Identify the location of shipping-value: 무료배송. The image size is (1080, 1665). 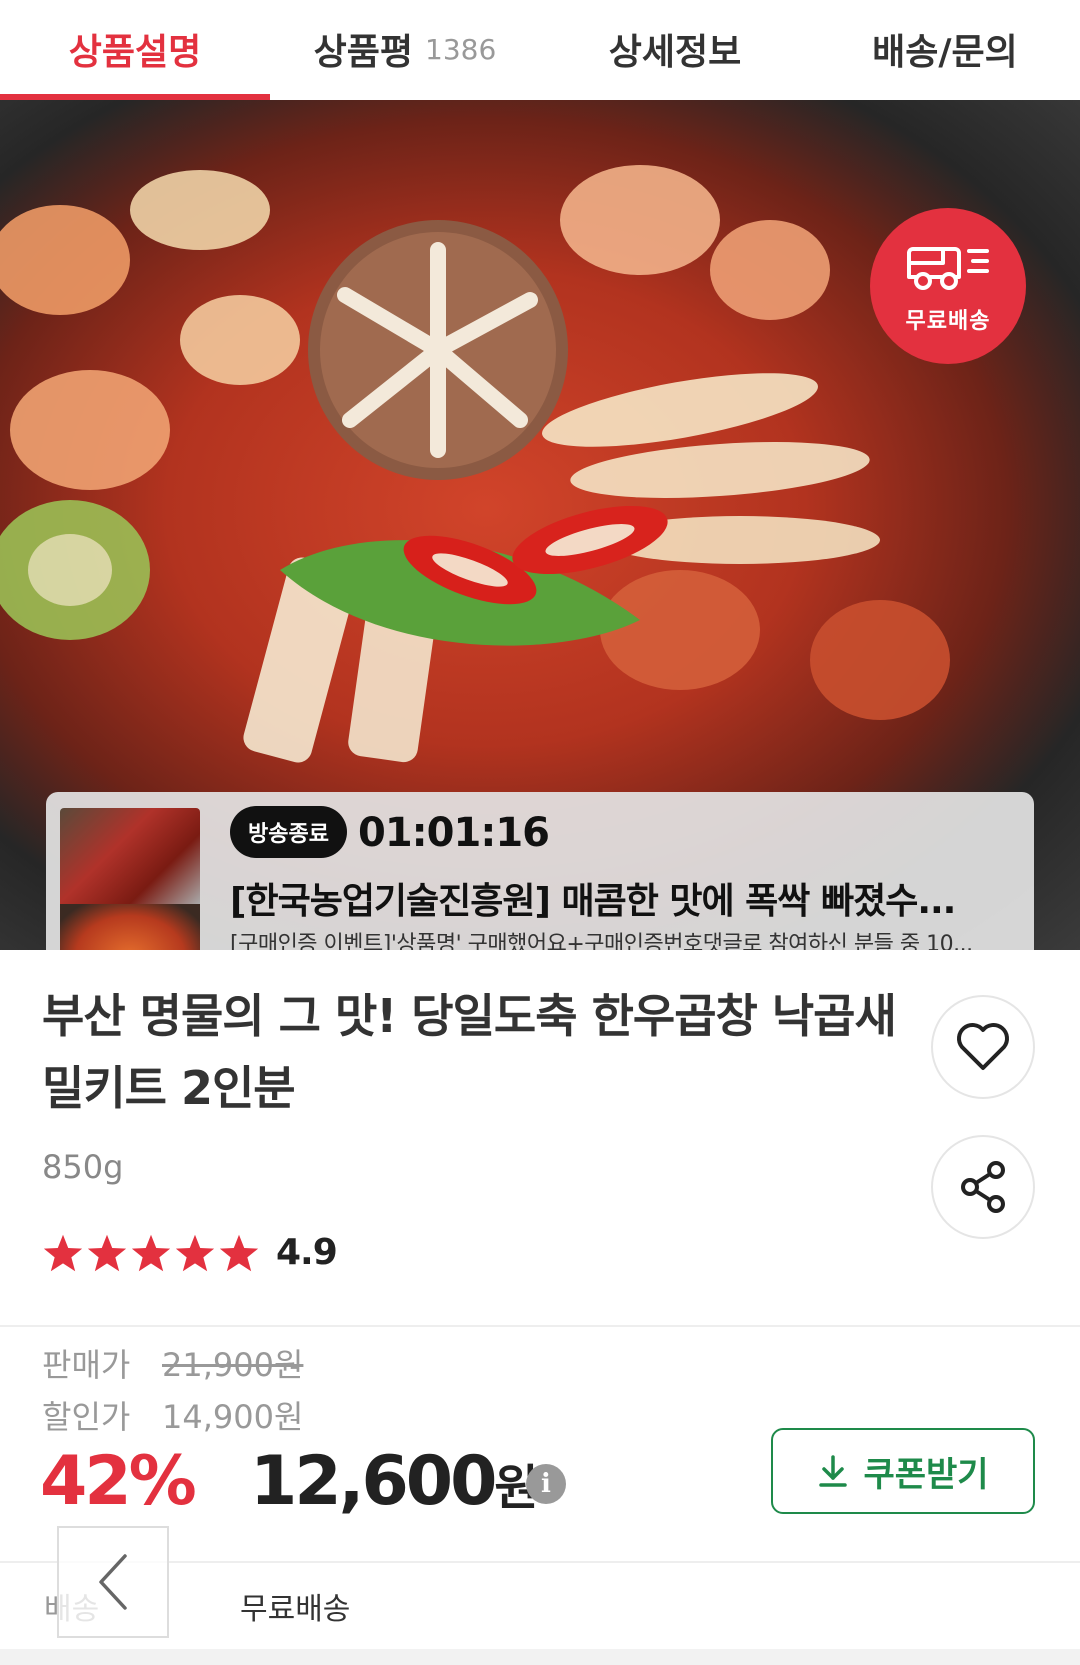
(295, 1609).